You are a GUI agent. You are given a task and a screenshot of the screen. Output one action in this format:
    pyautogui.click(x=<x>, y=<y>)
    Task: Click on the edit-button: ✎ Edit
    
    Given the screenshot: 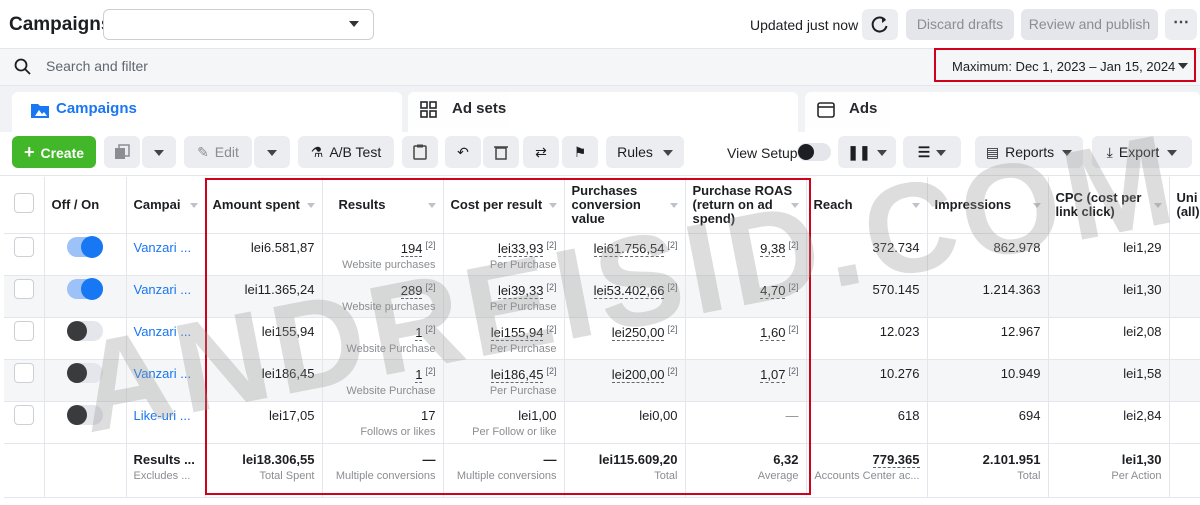 What is the action you would take?
    pyautogui.click(x=218, y=152)
    